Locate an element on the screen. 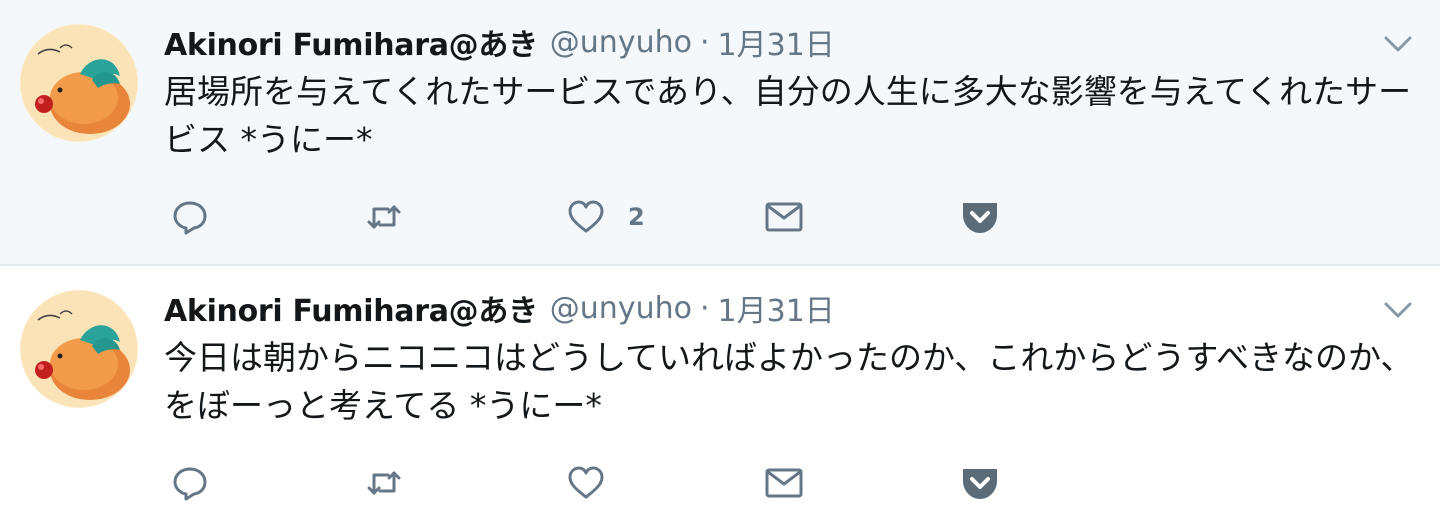  tweet-actions: 2 is located at coordinates (614, 217).